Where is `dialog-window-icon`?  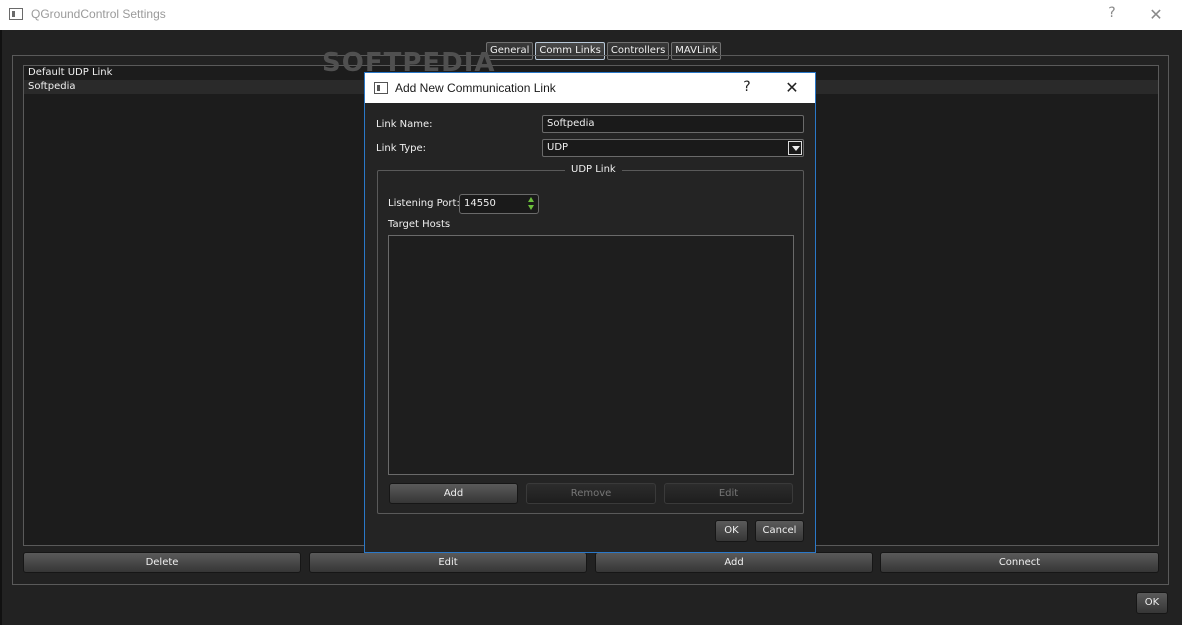 dialog-window-icon is located at coordinates (381, 88).